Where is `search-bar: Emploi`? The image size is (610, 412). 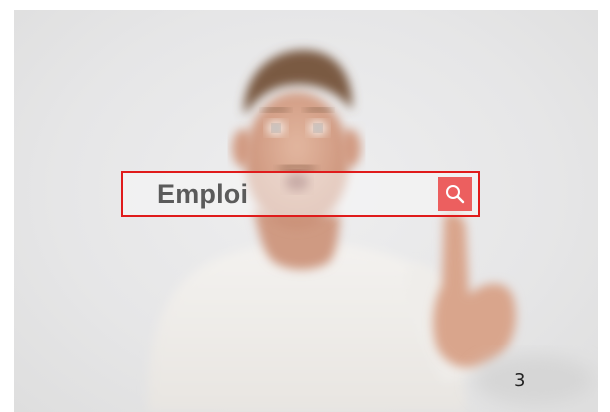
search-bar: Emploi is located at coordinates (300, 194).